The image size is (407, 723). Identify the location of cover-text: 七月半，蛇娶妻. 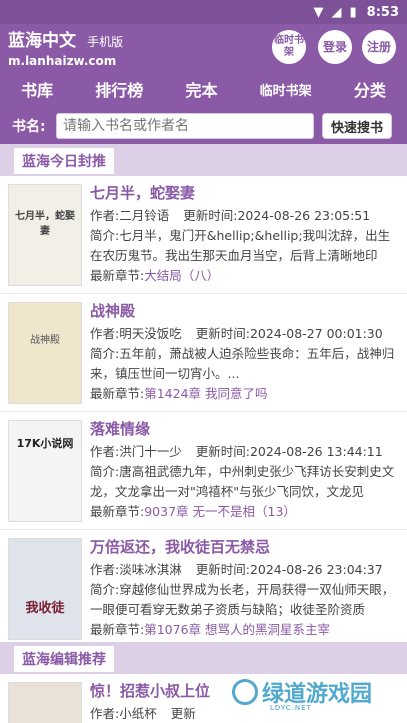
(45, 224).